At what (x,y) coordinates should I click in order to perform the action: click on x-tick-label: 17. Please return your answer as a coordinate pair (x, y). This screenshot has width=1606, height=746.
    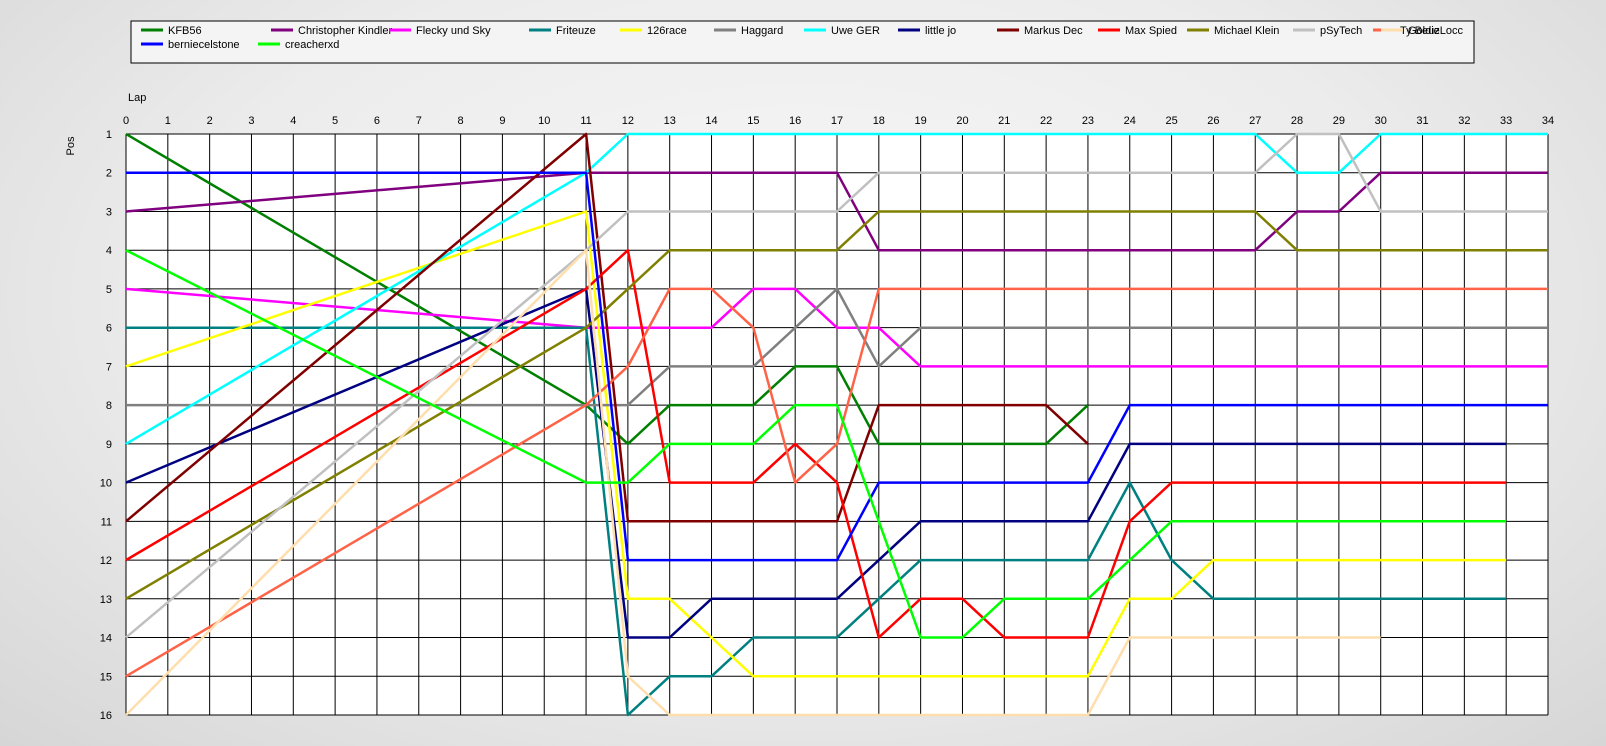
    Looking at the image, I should click on (837, 121).